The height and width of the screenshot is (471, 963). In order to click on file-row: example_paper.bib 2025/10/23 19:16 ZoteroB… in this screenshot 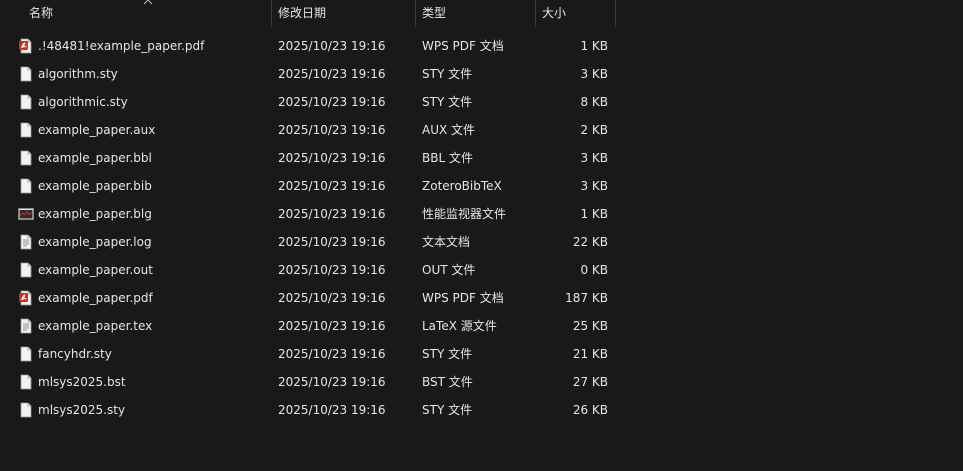, I will do `click(308, 186)`.